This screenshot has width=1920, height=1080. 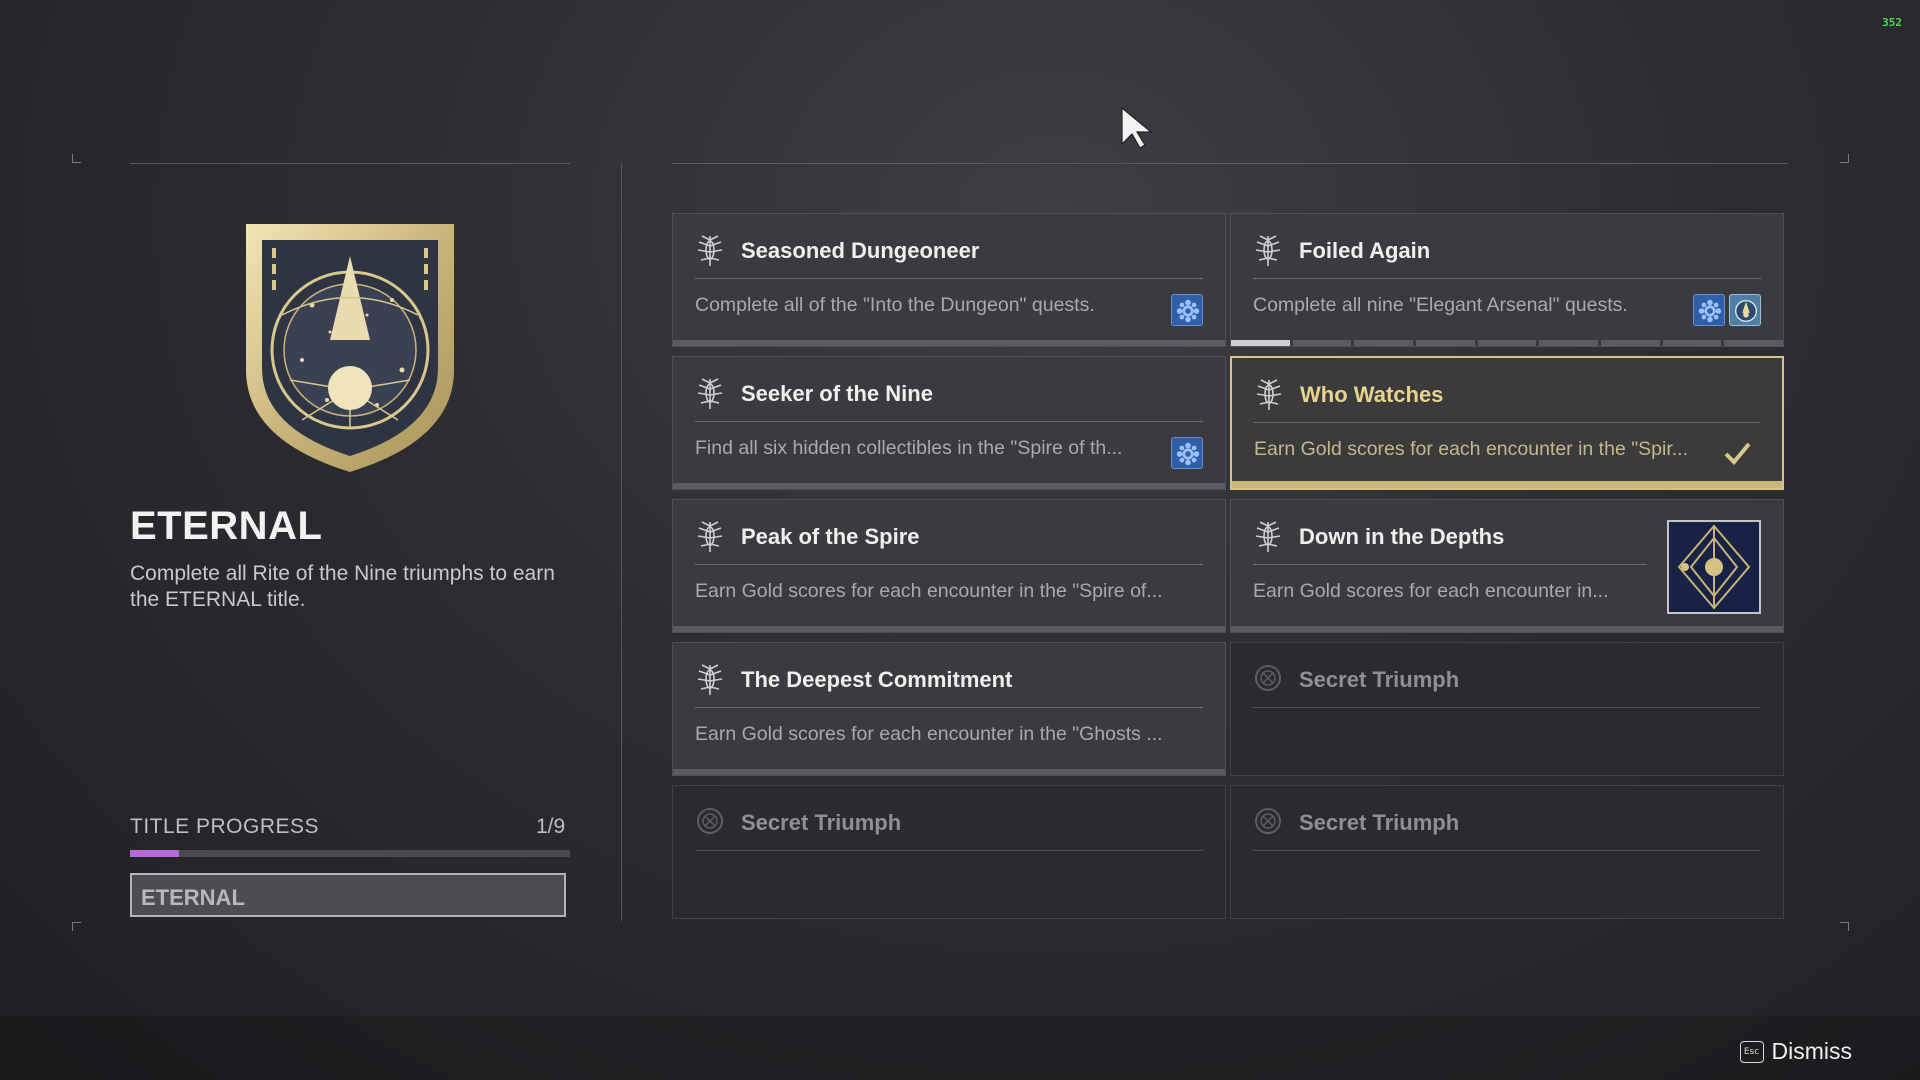 What do you see at coordinates (1751, 1051) in the screenshot?
I see `esc-key-icon: Esc` at bounding box center [1751, 1051].